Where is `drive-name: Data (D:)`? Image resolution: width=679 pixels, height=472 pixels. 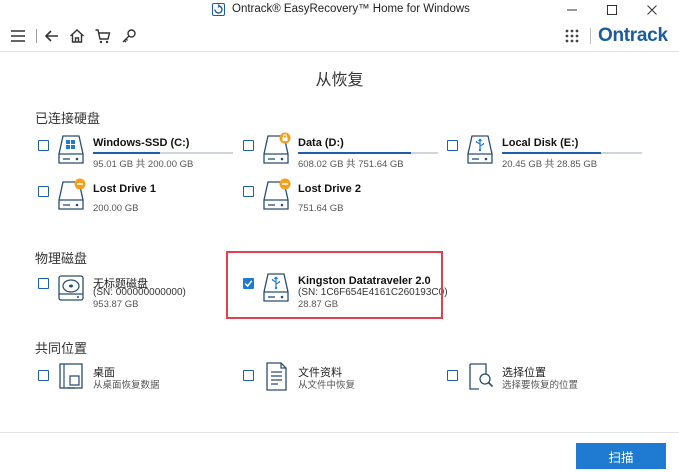
drive-name: Data (D:) is located at coordinates (321, 143).